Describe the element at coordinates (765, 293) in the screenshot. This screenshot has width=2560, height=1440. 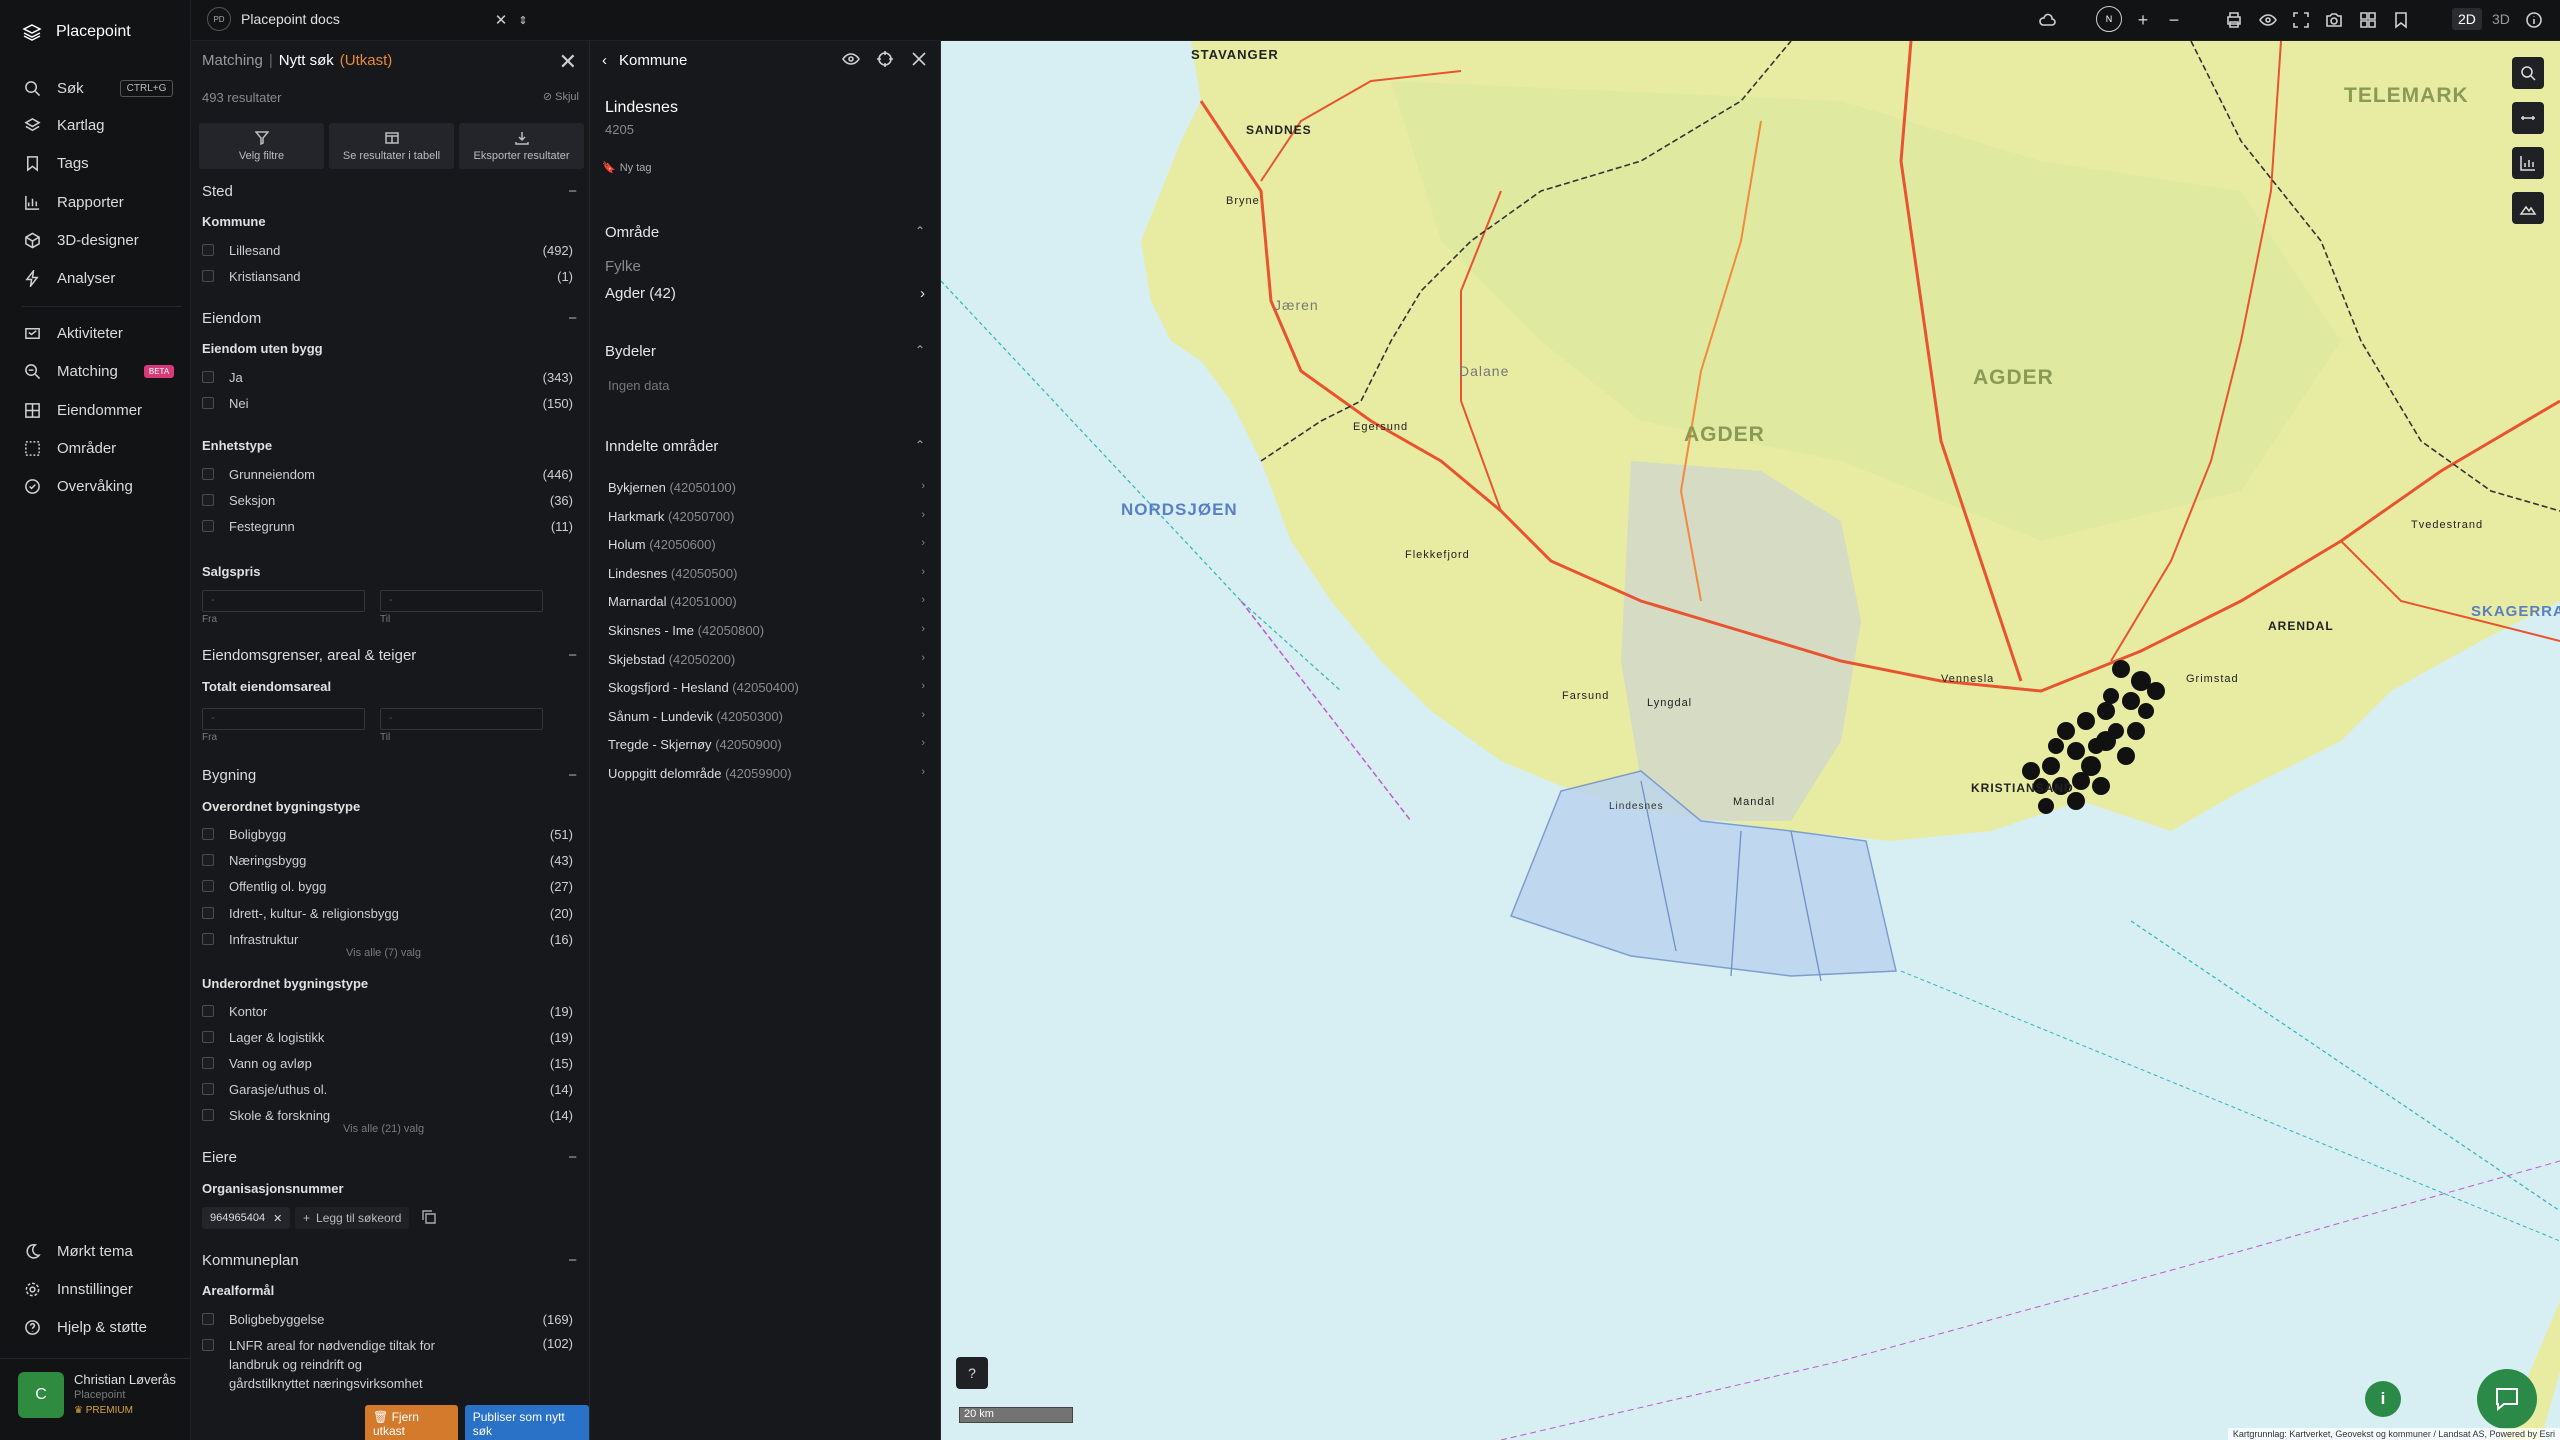
I see `fylke-link: Agder (42) ›` at that location.